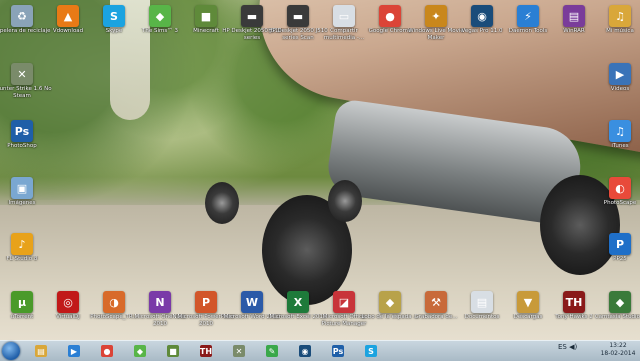 This screenshot has height=361, width=640. Describe the element at coordinates (68, 302) in the screenshot. I see `virtual-dj-icon: ◎` at that location.